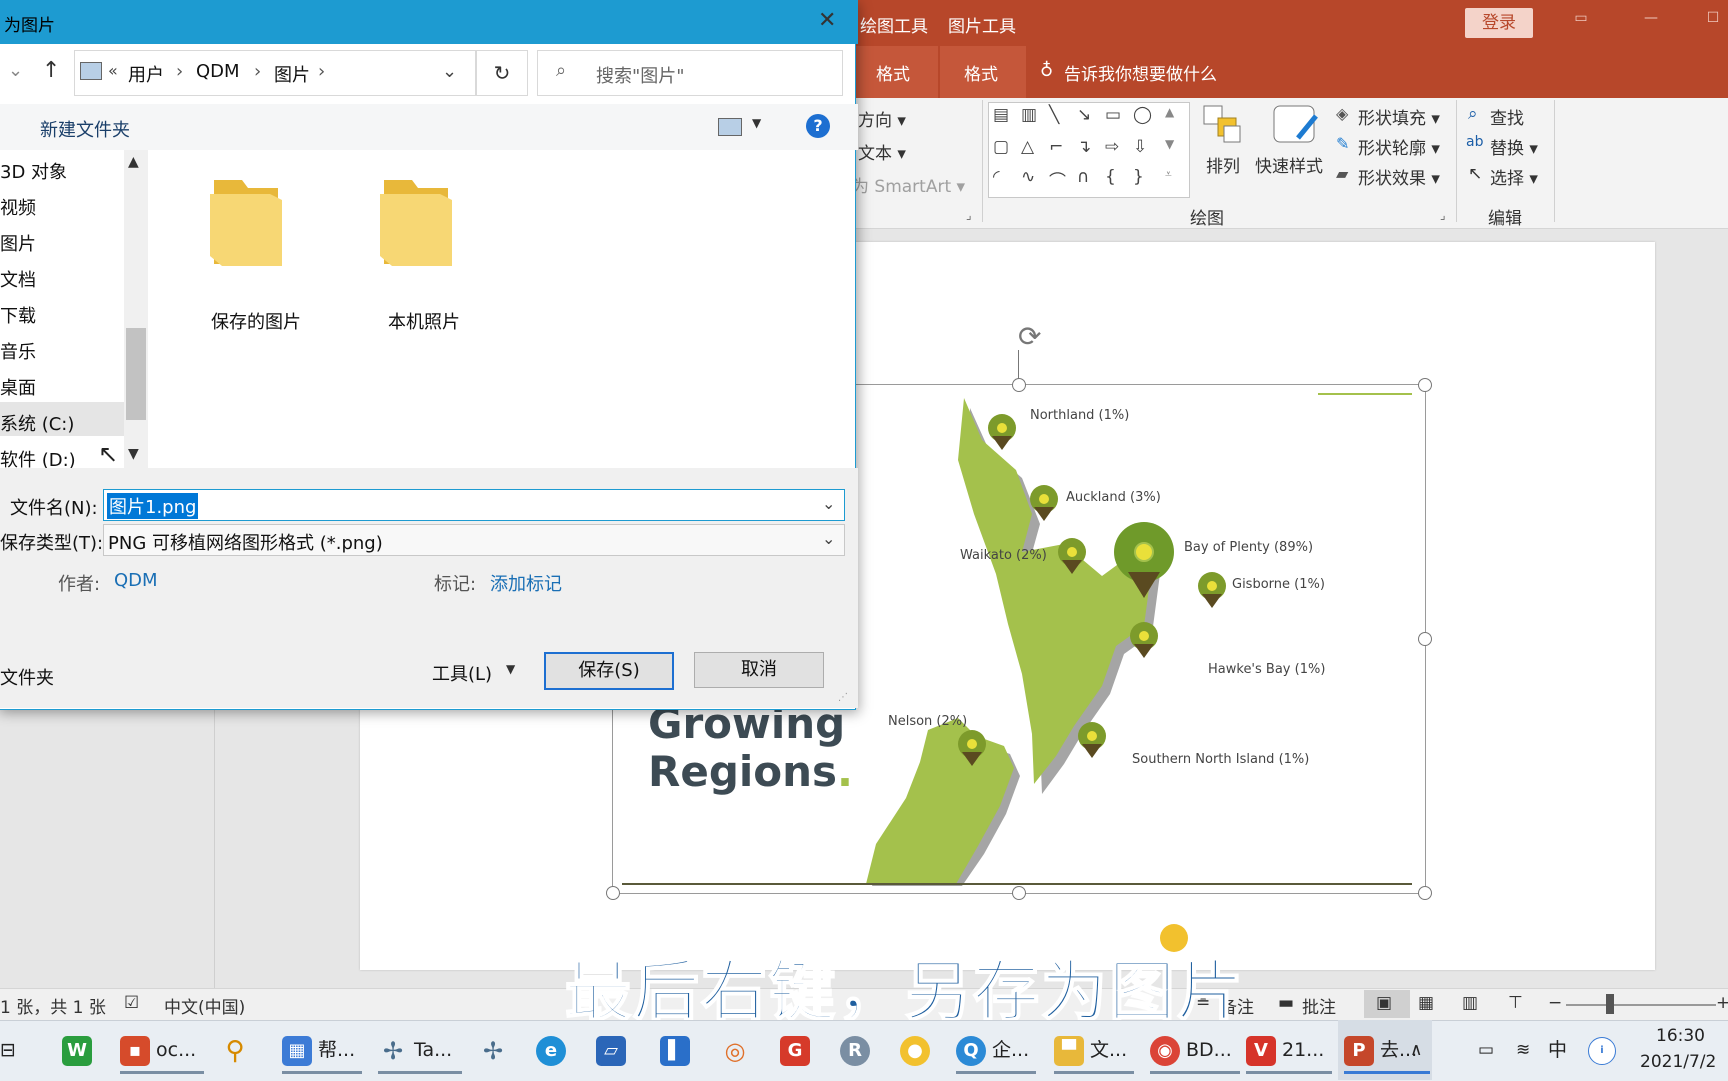 The height and width of the screenshot is (1081, 1728). What do you see at coordinates (1514, 176) in the screenshot?
I see `select-button: 选择 ▾` at bounding box center [1514, 176].